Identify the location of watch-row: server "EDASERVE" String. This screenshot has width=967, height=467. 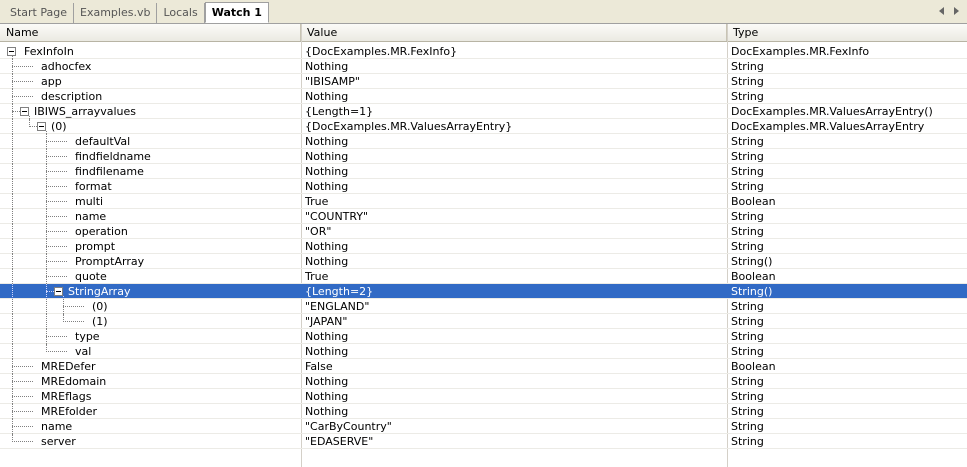
(483, 441).